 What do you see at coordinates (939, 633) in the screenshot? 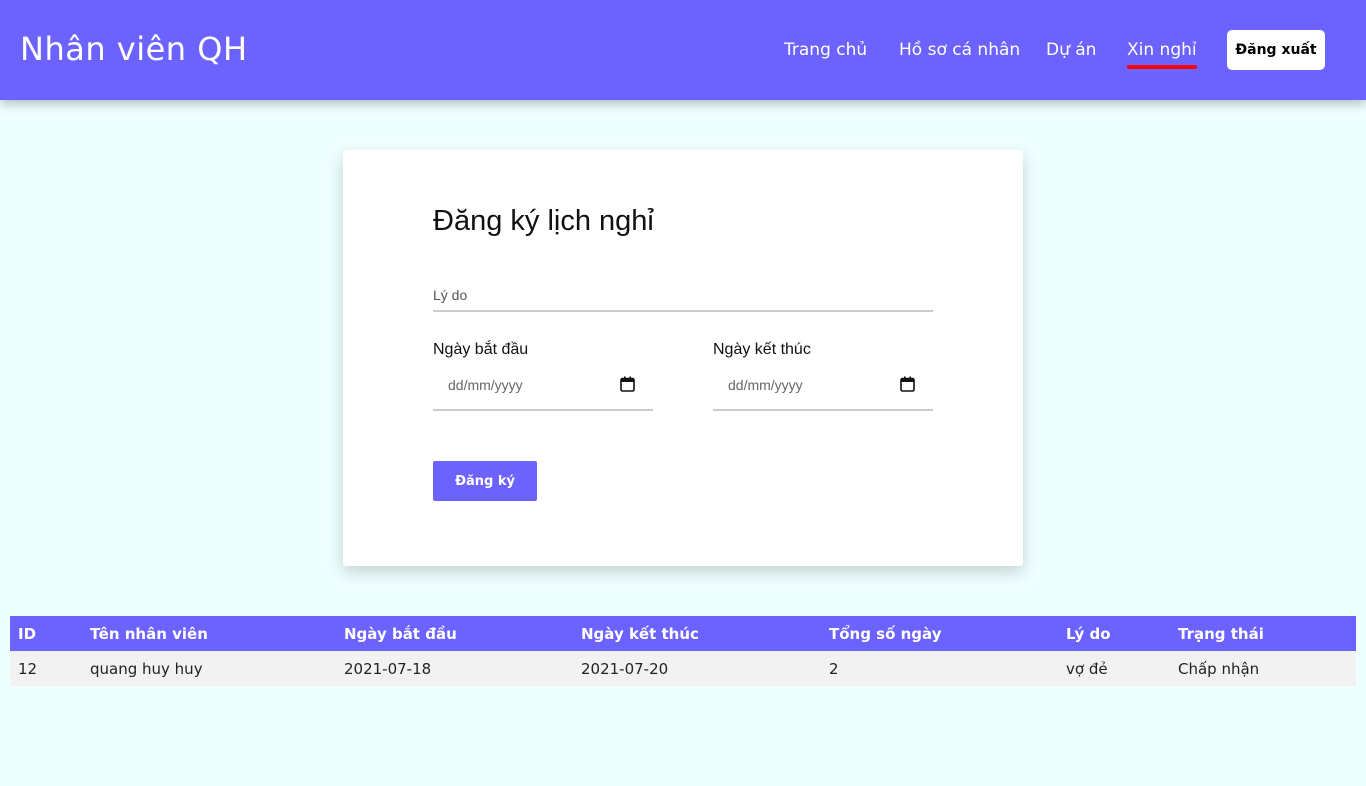
I see `col-total-days: Tổng số ngày` at bounding box center [939, 633].